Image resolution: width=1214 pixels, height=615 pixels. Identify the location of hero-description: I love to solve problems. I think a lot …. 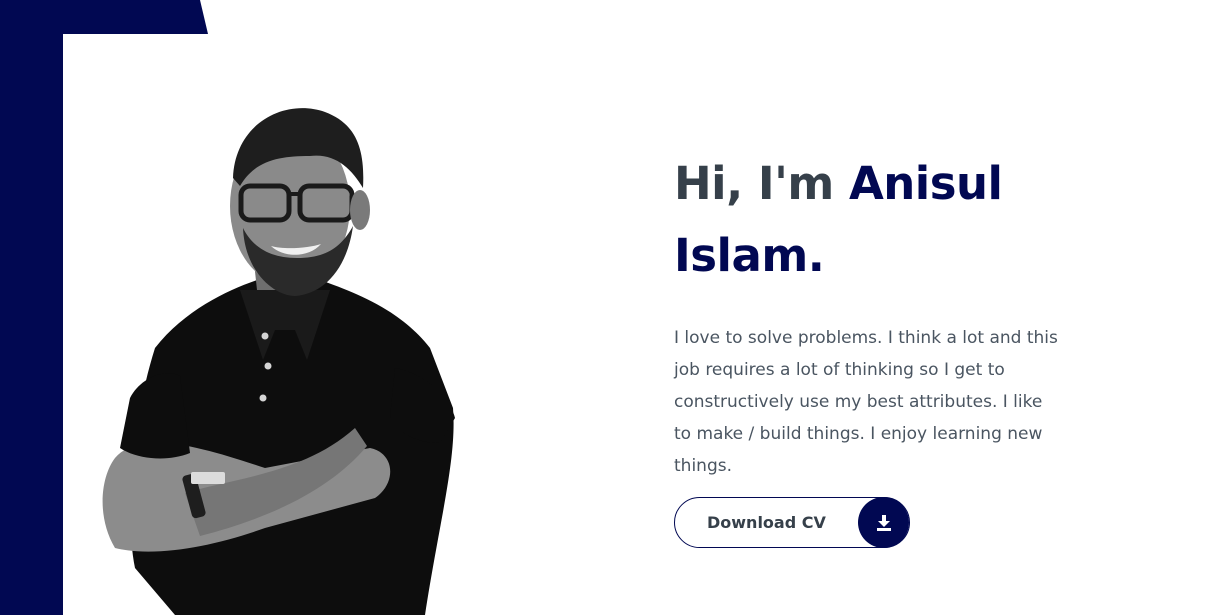
(866, 402).